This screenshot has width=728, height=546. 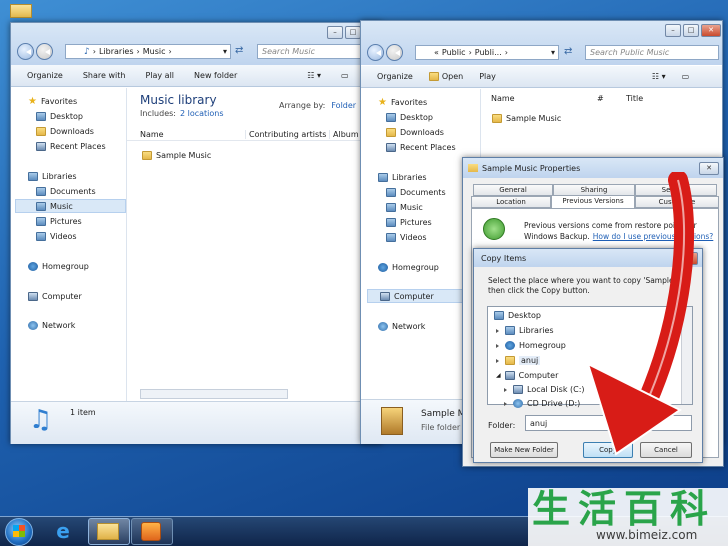 What do you see at coordinates (375, 52) in the screenshot?
I see `right-back-button` at bounding box center [375, 52].